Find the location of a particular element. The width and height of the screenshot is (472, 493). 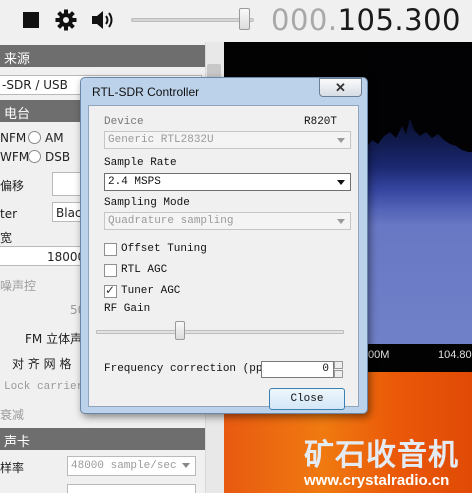

rf-gain-slider-thumb is located at coordinates (180, 330).